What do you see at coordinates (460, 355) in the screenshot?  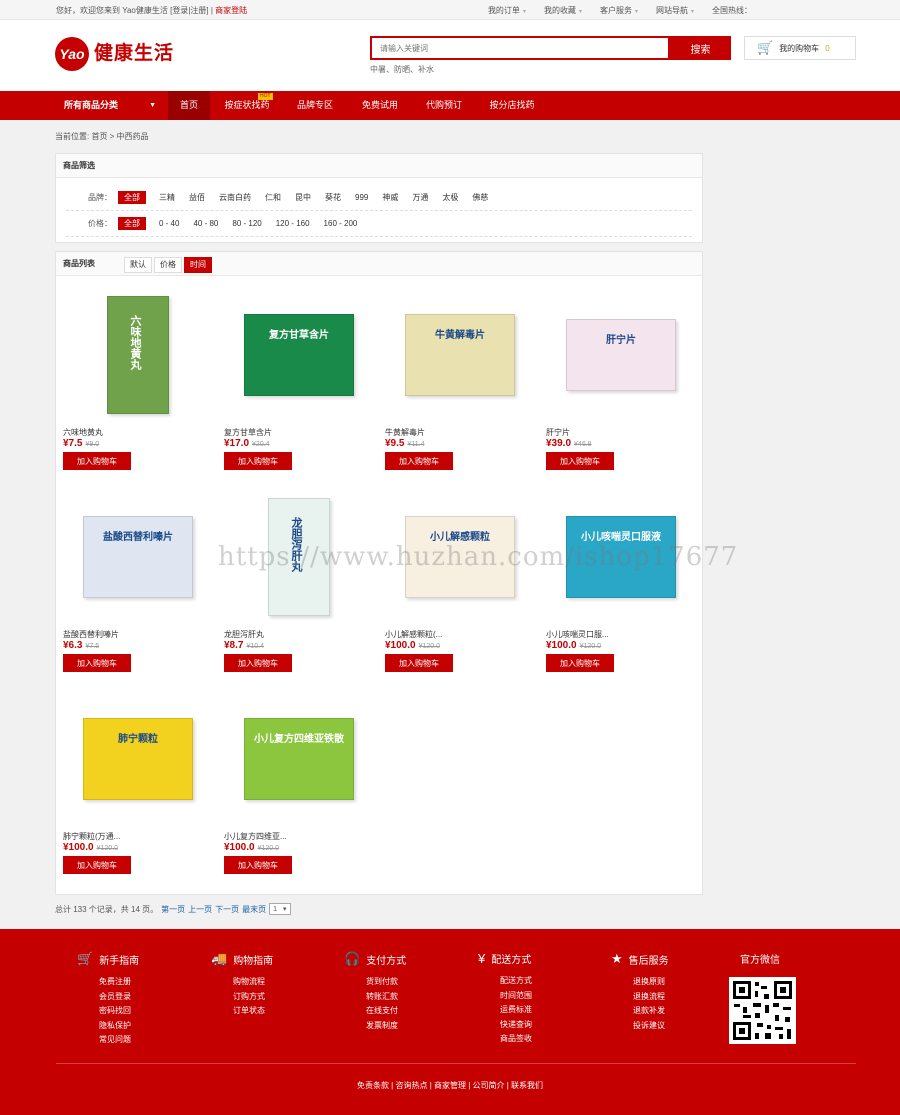 I see `product-image: 牛黄解毒片` at bounding box center [460, 355].